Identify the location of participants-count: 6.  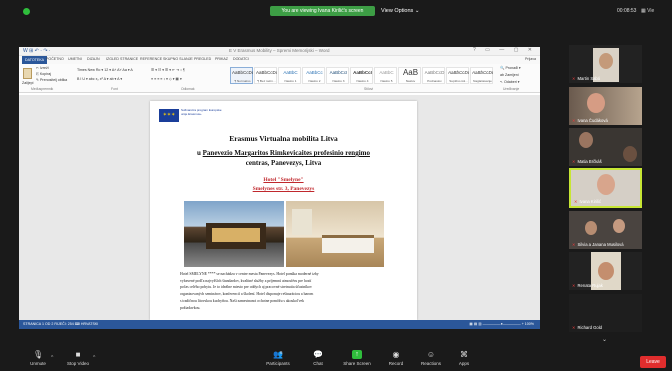
(281, 352).